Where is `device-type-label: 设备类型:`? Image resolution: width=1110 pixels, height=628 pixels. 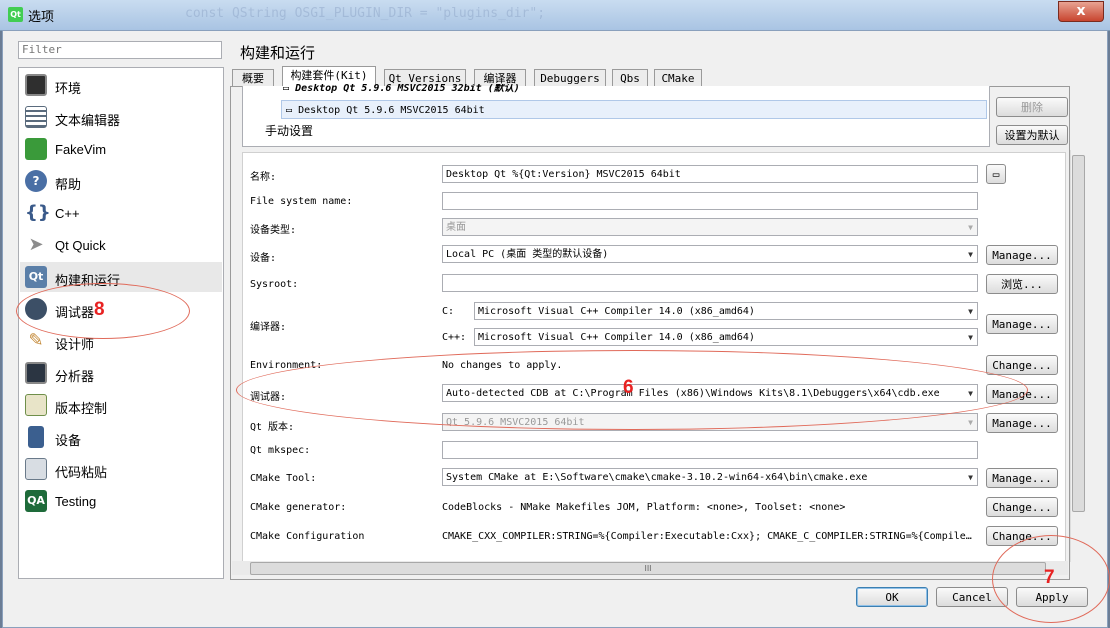
device-type-label: 设备类型: is located at coordinates (273, 230).